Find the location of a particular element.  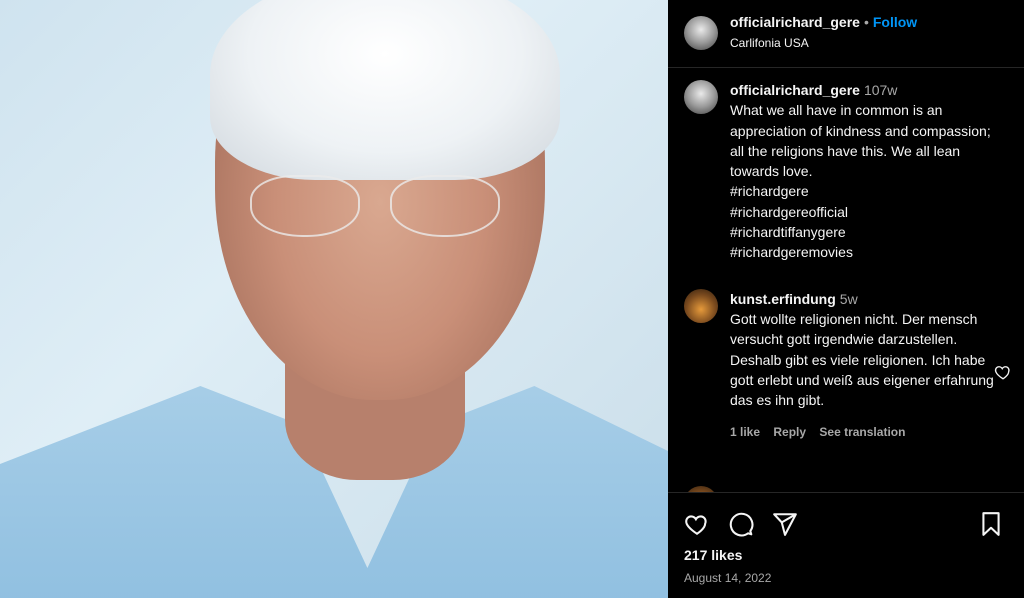

commenter-avatar is located at coordinates (701, 305).